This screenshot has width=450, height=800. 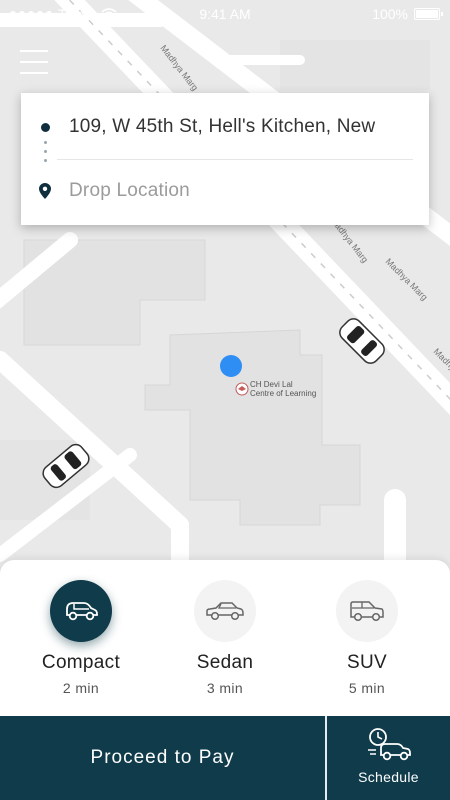 What do you see at coordinates (34, 51) in the screenshot?
I see `hamburger-icon` at bounding box center [34, 51].